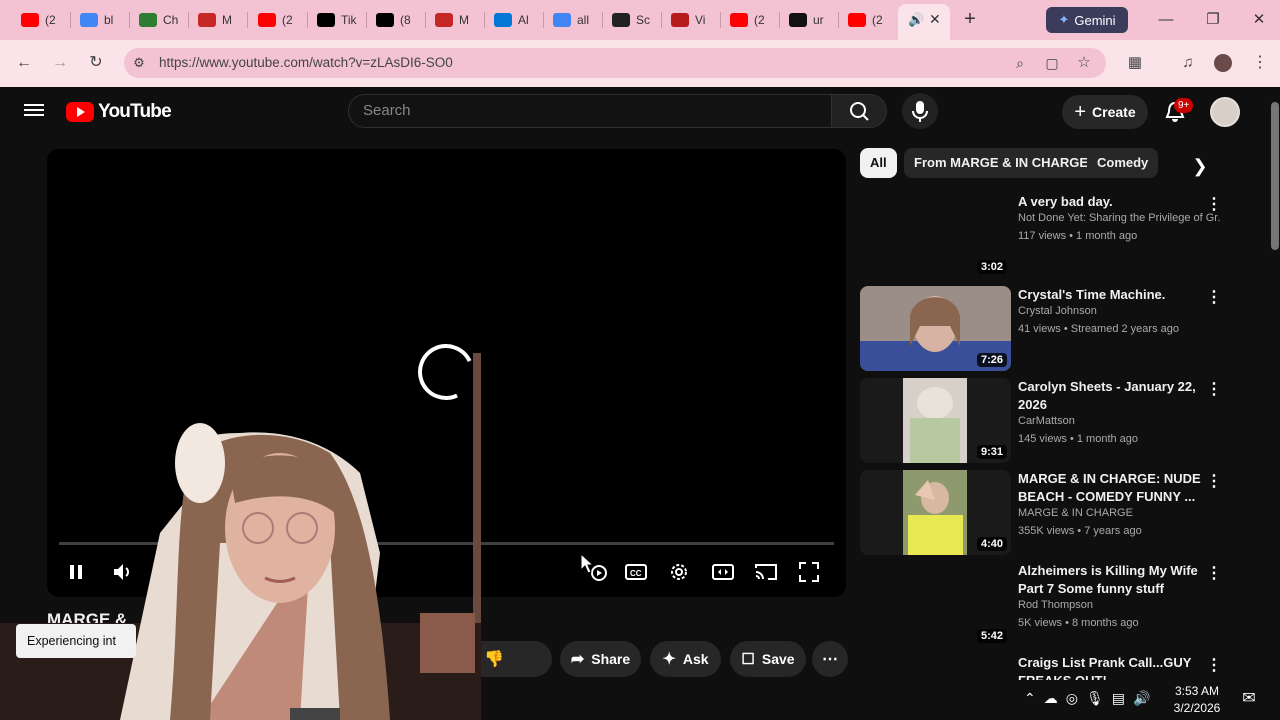  What do you see at coordinates (859, 111) in the screenshot?
I see `search-button` at bounding box center [859, 111].